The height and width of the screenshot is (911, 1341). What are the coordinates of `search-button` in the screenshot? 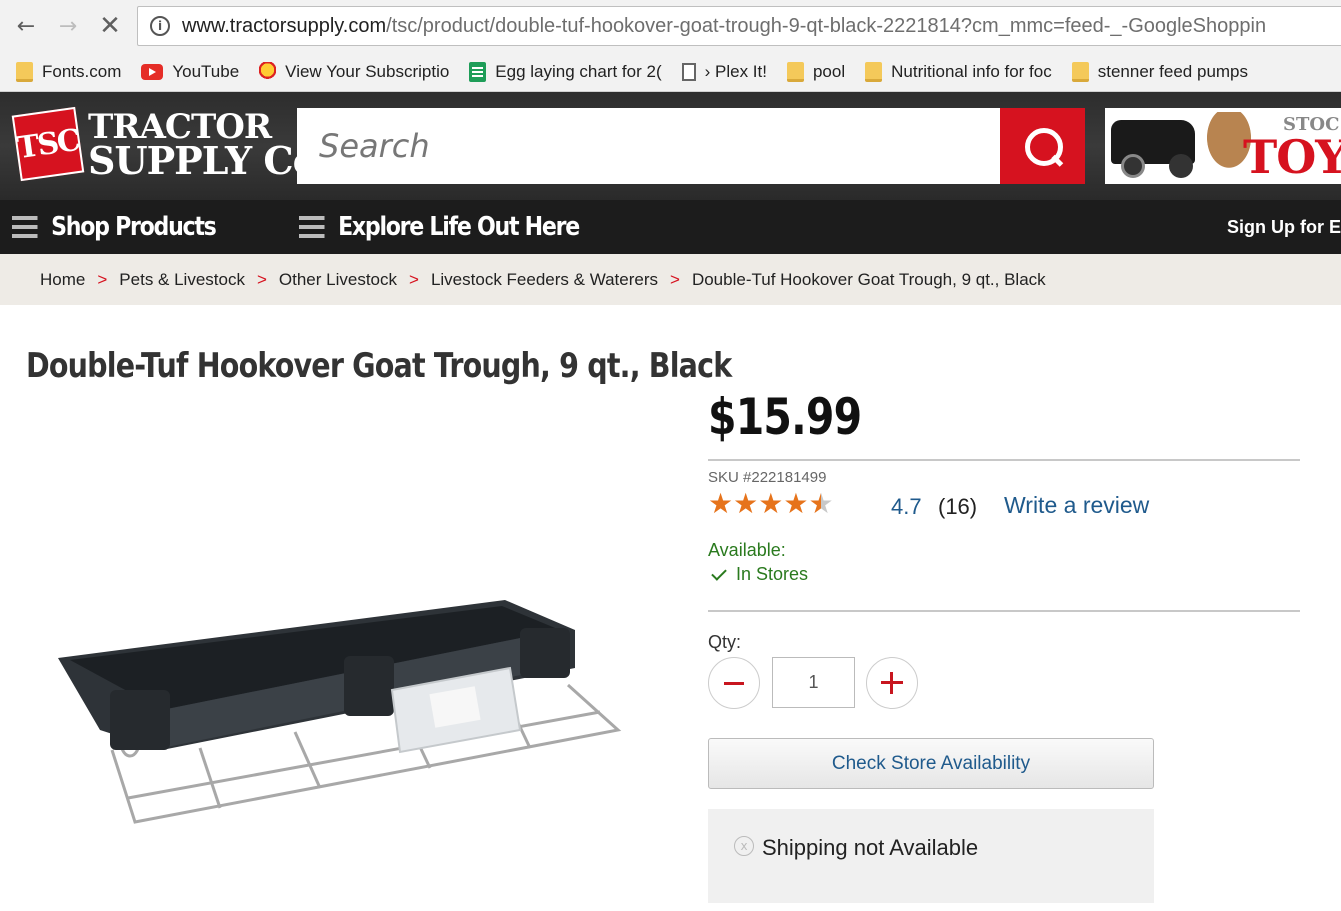 It's located at (1042, 146).